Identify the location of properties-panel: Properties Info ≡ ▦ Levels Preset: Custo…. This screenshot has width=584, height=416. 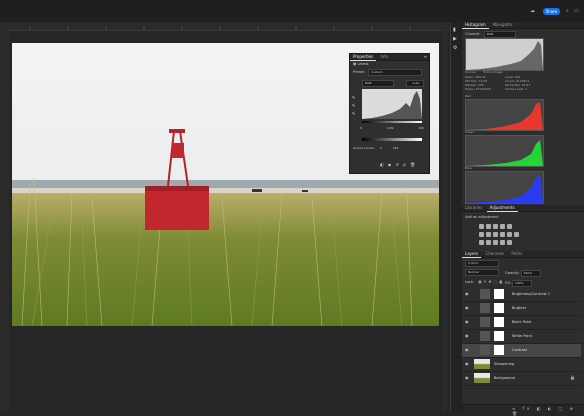
(389, 113).